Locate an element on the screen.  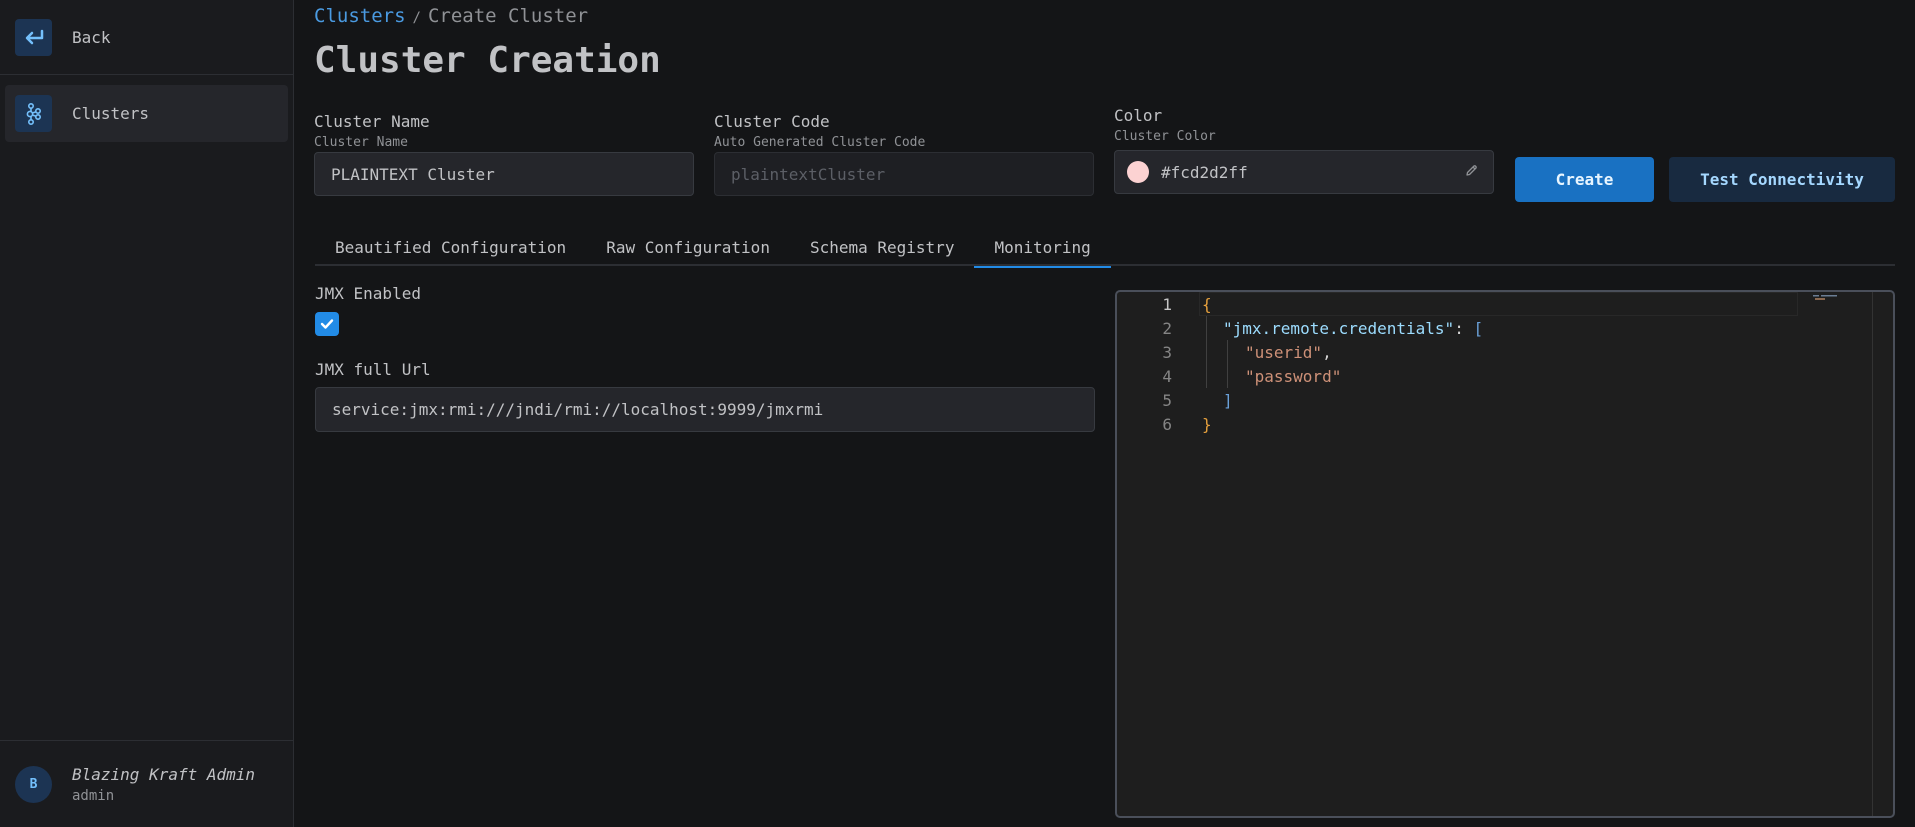
code-text: ] is located at coordinates (1228, 400).